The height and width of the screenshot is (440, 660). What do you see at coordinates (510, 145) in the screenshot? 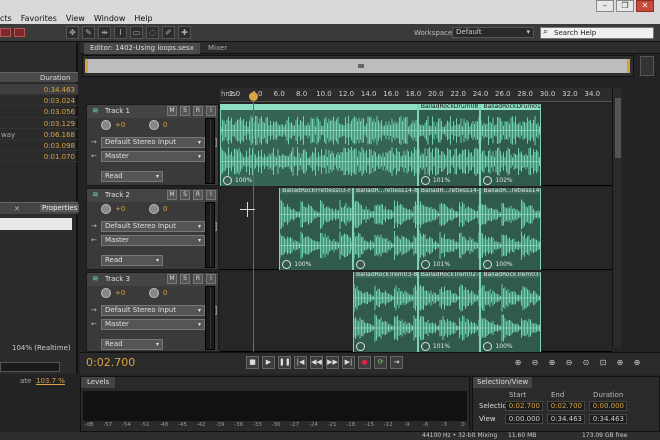
I see `audio-clip: BalladRockDrum01 ...me 102%` at bounding box center [510, 145].